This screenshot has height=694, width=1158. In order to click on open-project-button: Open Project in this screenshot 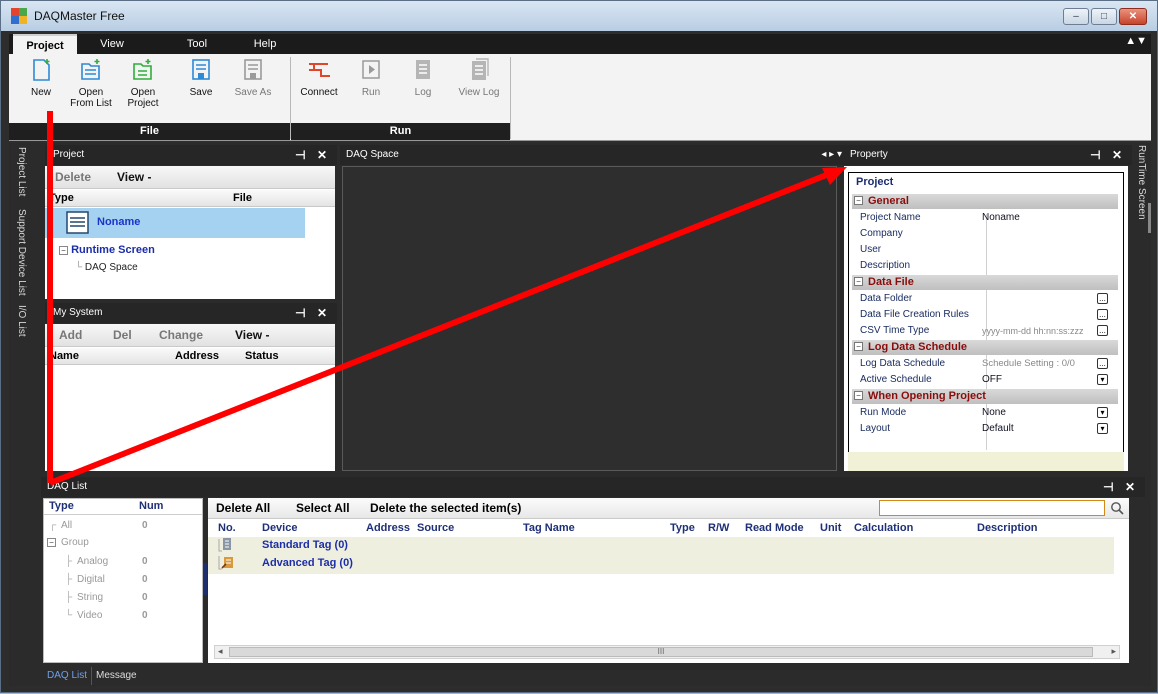, I will do `click(143, 88)`.